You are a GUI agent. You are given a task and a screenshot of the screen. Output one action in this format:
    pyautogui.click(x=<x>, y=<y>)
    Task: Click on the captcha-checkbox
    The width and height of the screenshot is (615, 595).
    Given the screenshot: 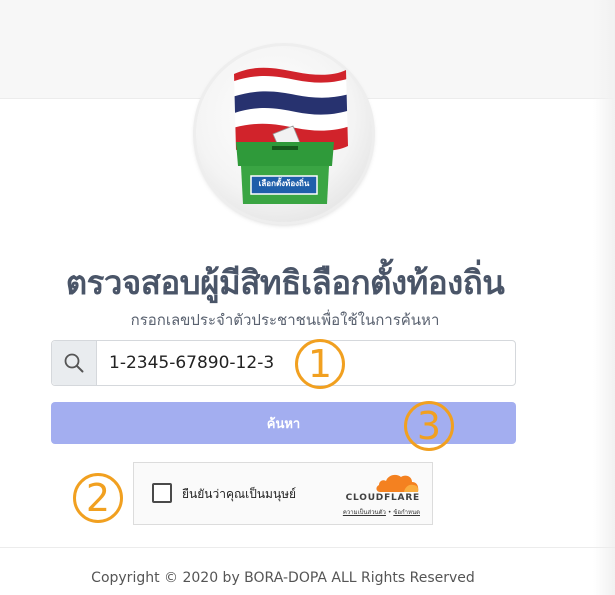 What is the action you would take?
    pyautogui.click(x=162, y=493)
    